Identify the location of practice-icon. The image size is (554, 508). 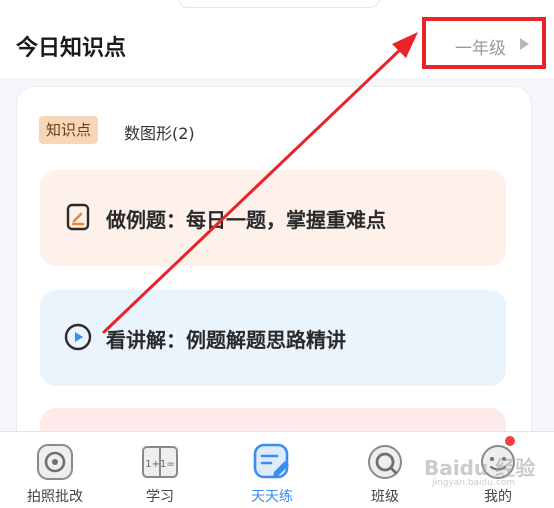
(271, 461).